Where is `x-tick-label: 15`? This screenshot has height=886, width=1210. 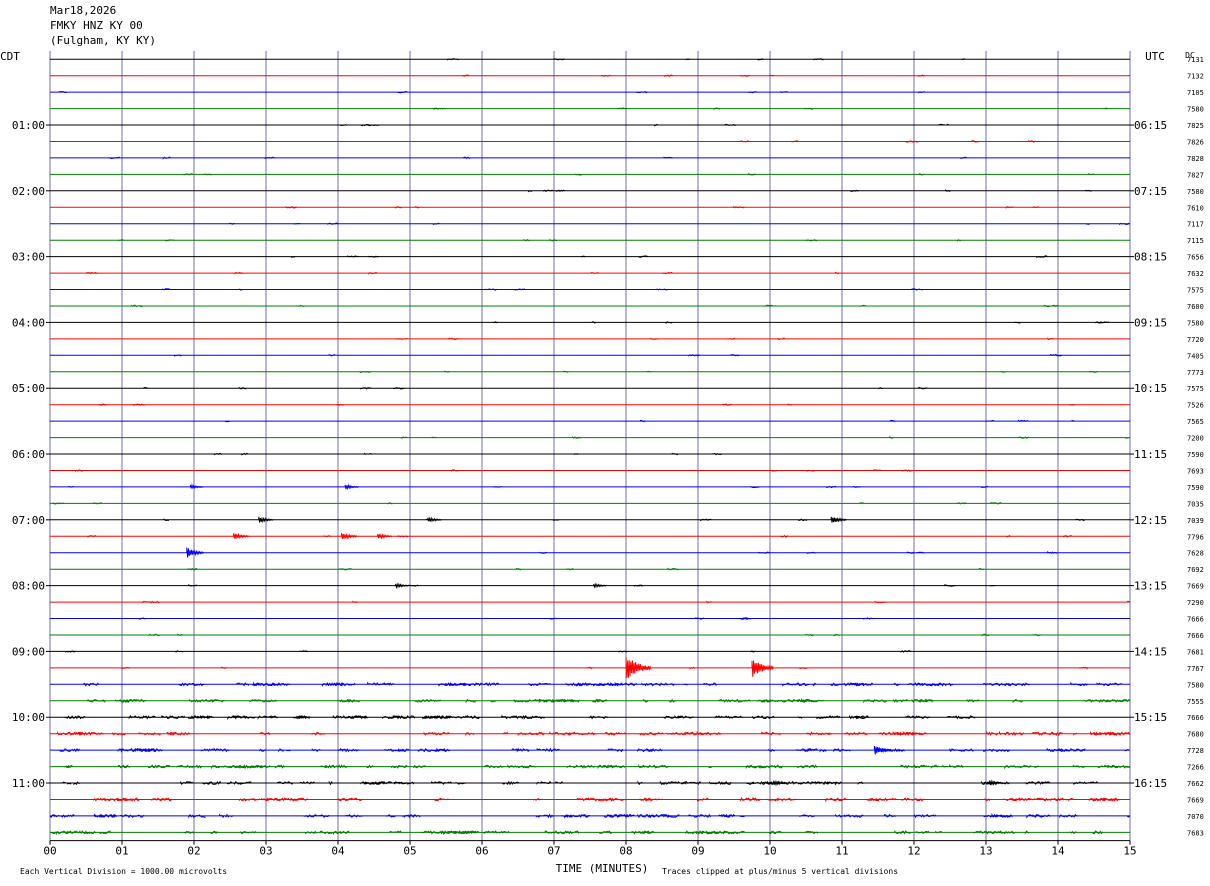
x-tick-label: 15 is located at coordinates (1129, 851).